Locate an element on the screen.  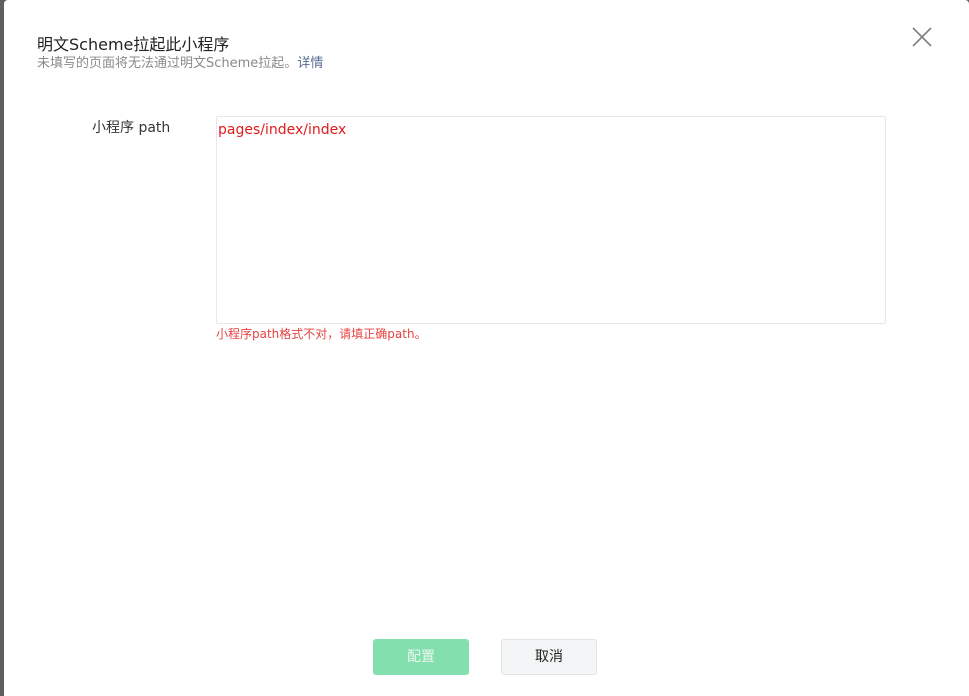
details-link: 详情 is located at coordinates (310, 63).